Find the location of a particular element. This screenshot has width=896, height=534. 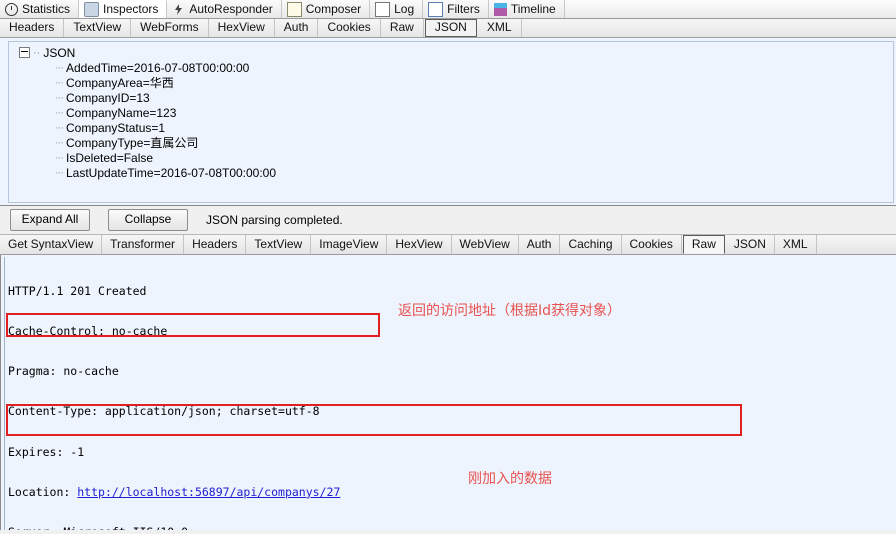

response-tab-imageview: ImageView is located at coordinates (349, 244).